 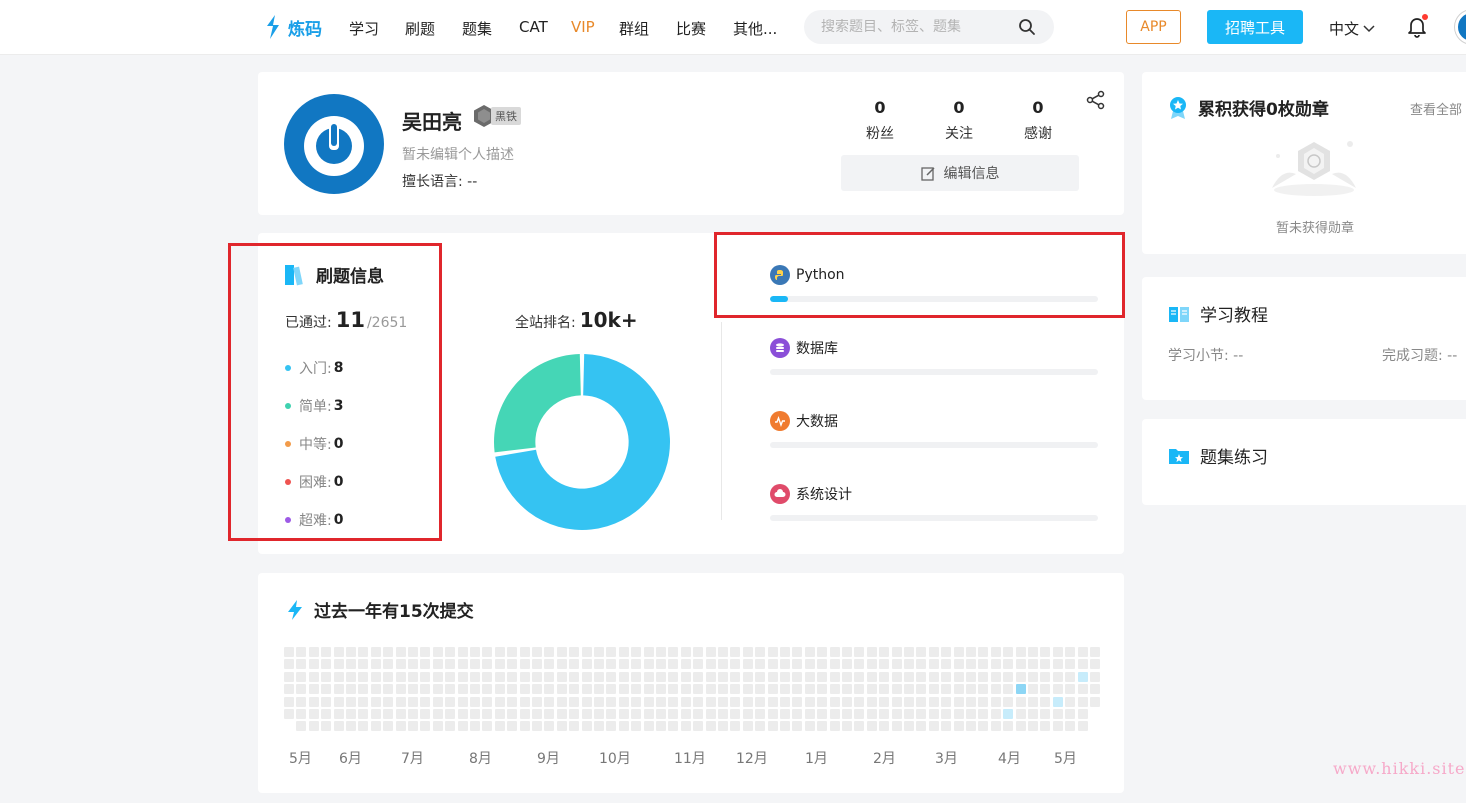 I want to click on problem-sets-title: 题集练习, so click(x=1218, y=455).